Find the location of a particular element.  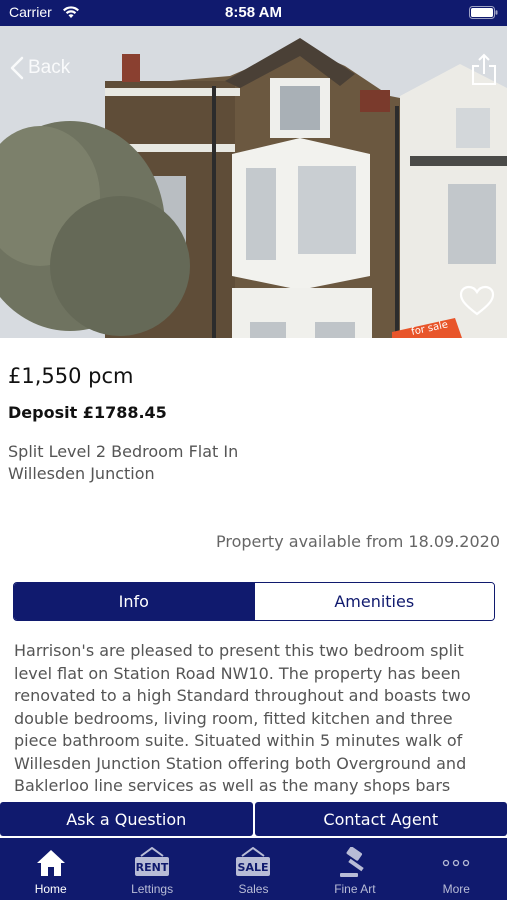

tabbar-item-sales: SALE Sales is located at coordinates (253, 869).